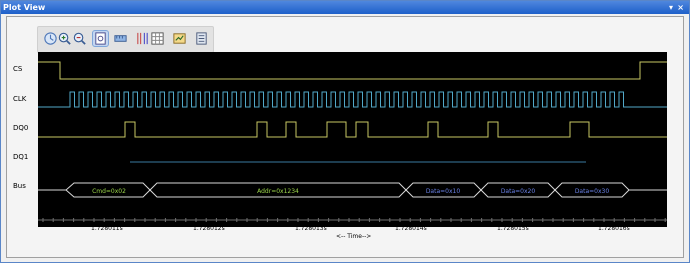  What do you see at coordinates (443, 191) in the screenshot?
I see `bus-segment-data-10: Data=0x10` at bounding box center [443, 191].